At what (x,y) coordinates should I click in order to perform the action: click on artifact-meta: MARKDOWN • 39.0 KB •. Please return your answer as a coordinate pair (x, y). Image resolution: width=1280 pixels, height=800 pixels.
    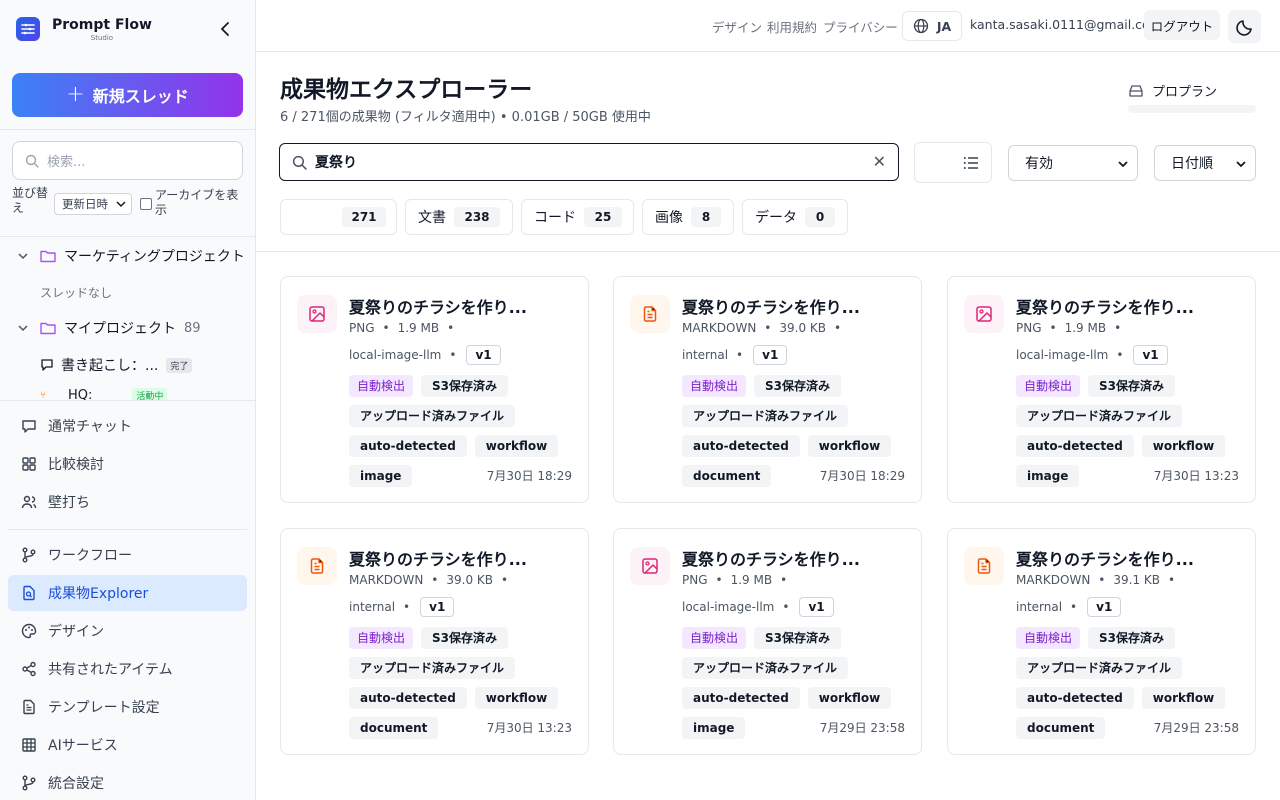
    Looking at the image, I should click on (762, 328).